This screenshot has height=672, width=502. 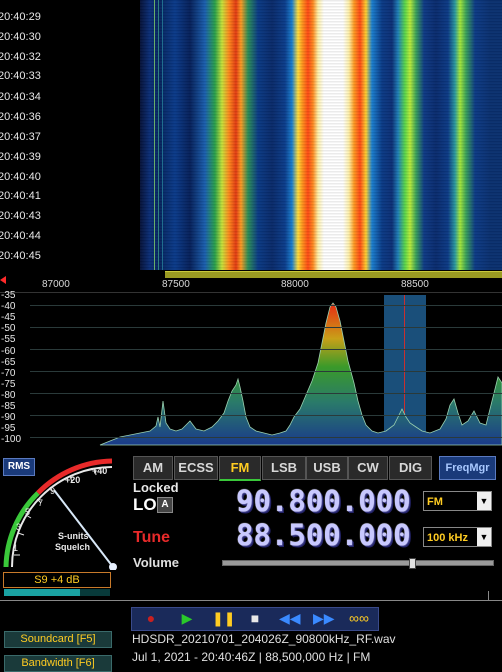 I want to click on s-meter-caption: S-units, so click(x=73, y=536).